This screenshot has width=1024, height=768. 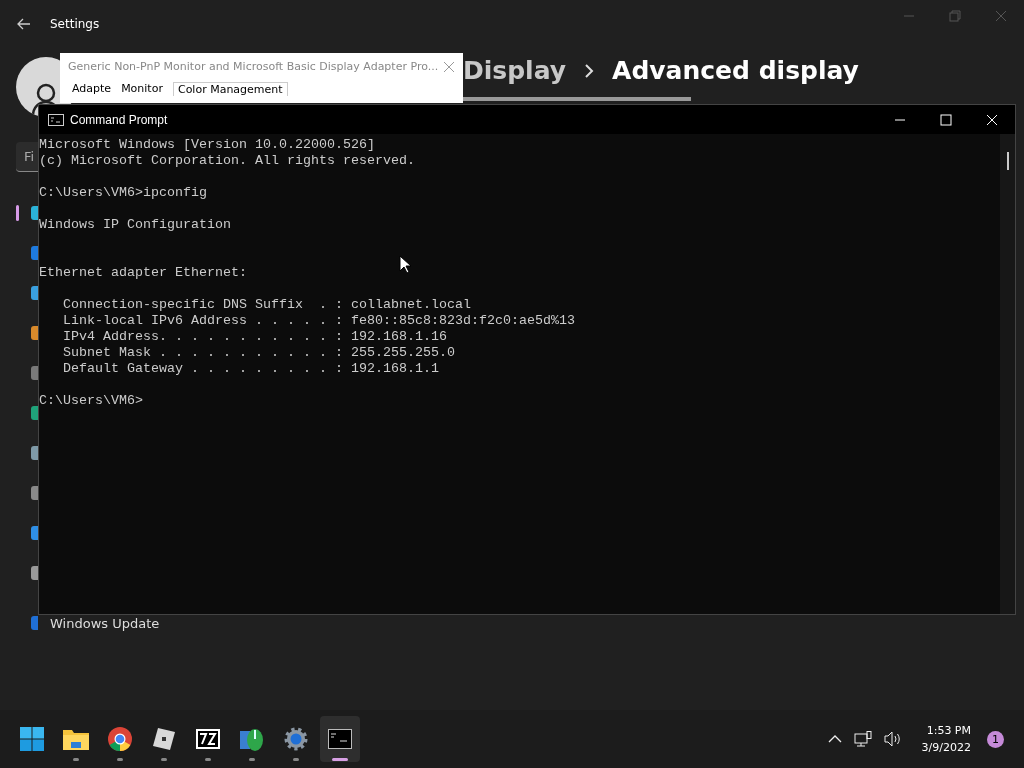 What do you see at coordinates (119, 119) in the screenshot?
I see `window-title: Command Prompt` at bounding box center [119, 119].